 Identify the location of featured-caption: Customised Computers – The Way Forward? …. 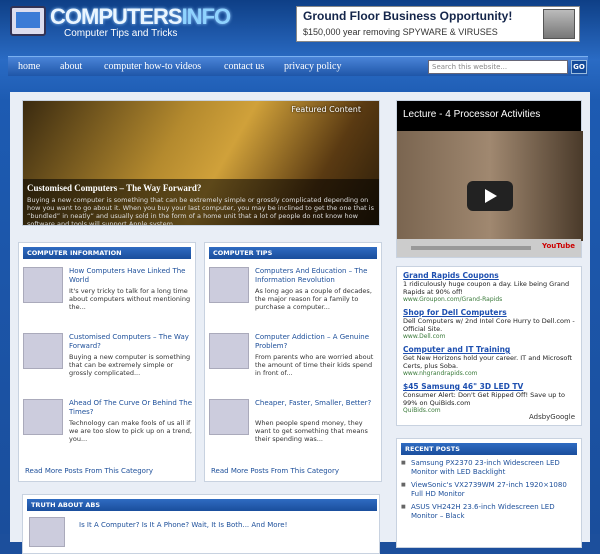
(201, 202).